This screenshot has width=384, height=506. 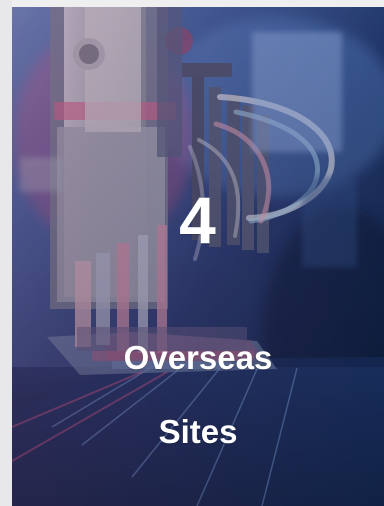 I want to click on top-strip, so click(x=192, y=3).